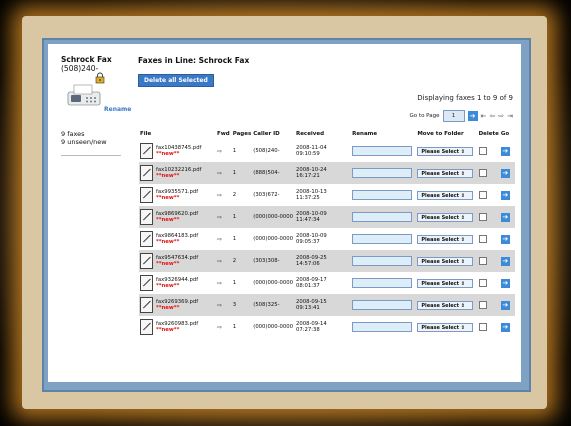 The image size is (571, 426). I want to click on file-link: fax9864183.pdf **new**, so click(177, 239).